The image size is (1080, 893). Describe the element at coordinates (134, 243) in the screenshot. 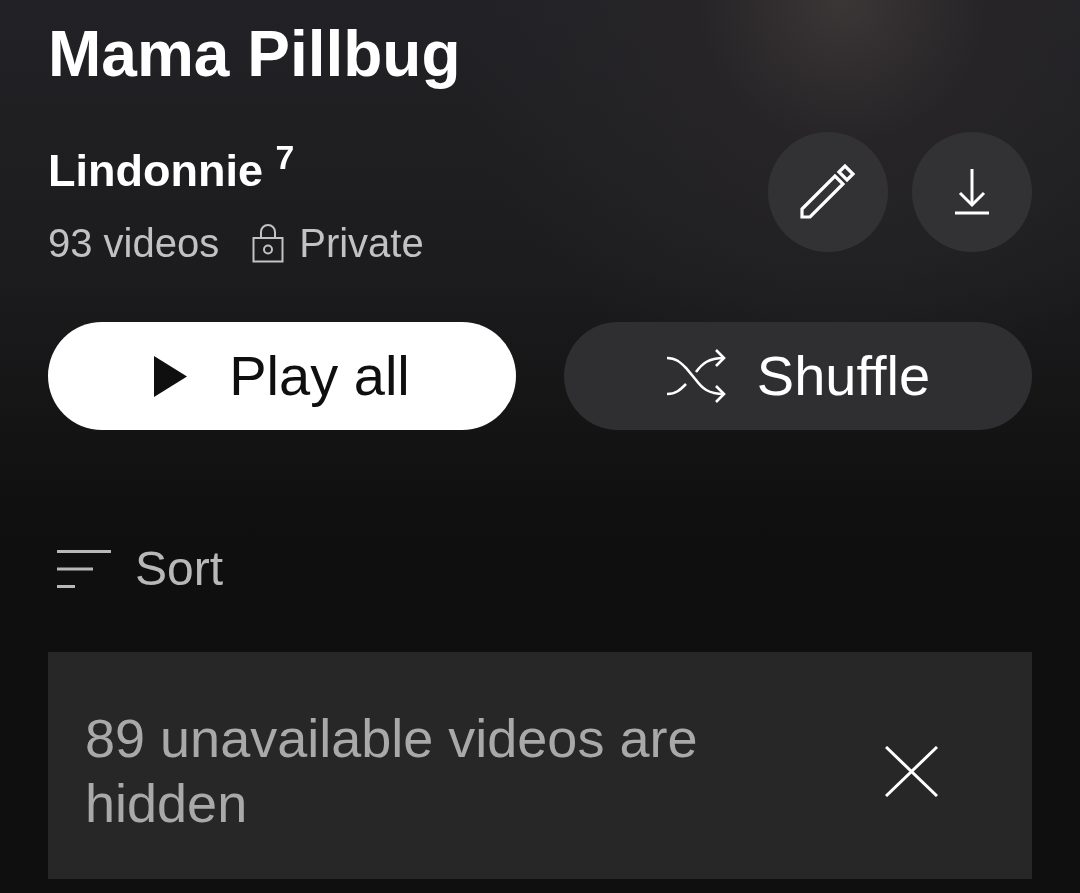

I see `video-count: 93 videos` at that location.